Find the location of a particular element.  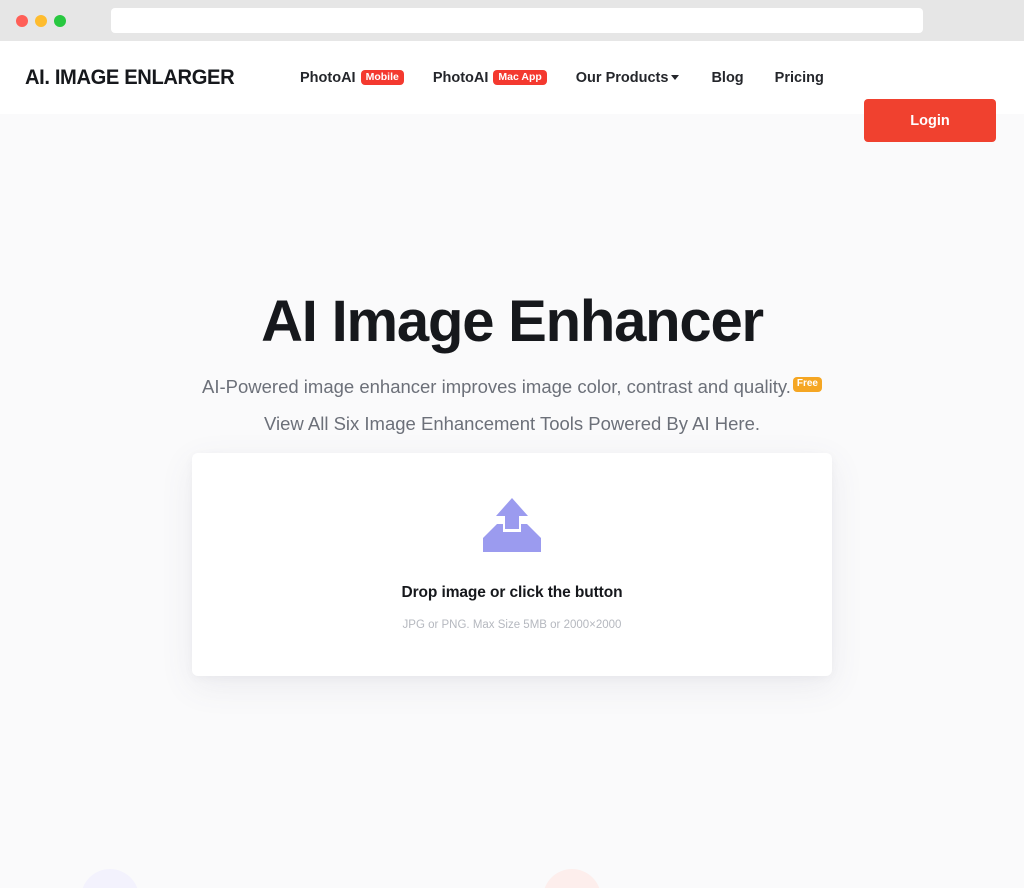

nav-badge-mobile: Mobile is located at coordinates (382, 77).